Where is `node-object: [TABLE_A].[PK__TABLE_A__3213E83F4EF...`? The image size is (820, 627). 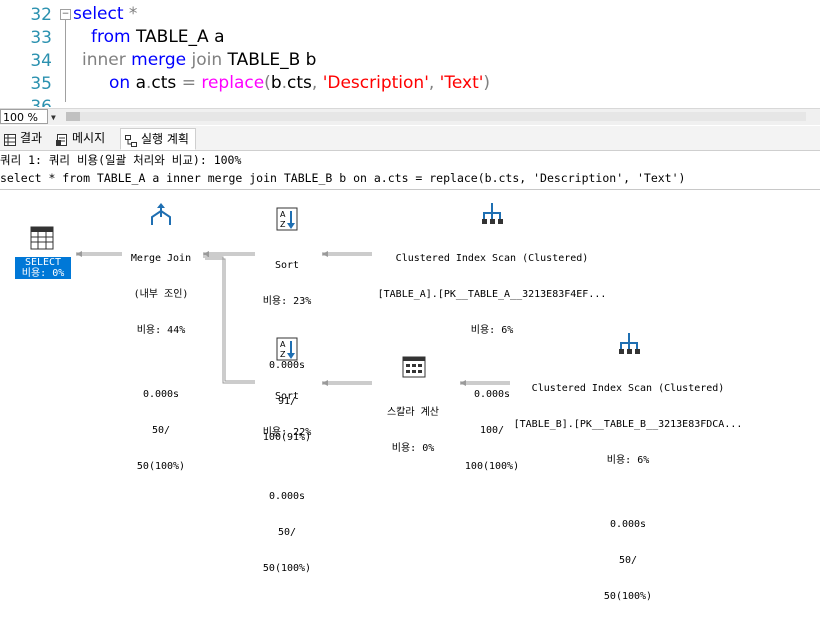 node-object: [TABLE_A].[PK__TABLE_A__3213E83F4EF... is located at coordinates (492, 294).